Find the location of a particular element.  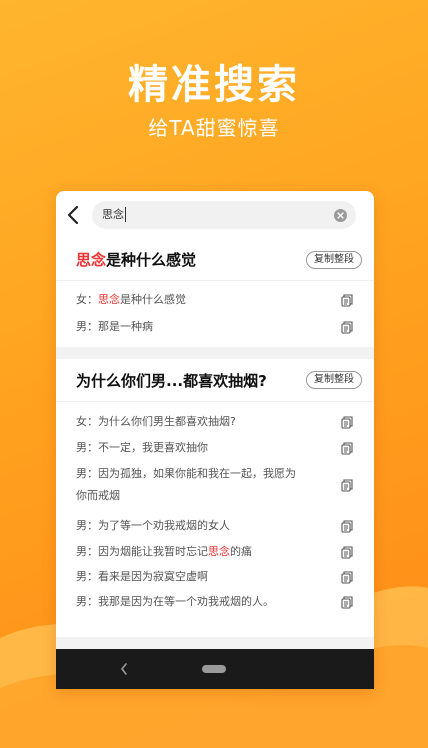

list-item: 男：因为孤独，如果你能和我在一起，我愿为 你而戒烟 is located at coordinates (225, 487).